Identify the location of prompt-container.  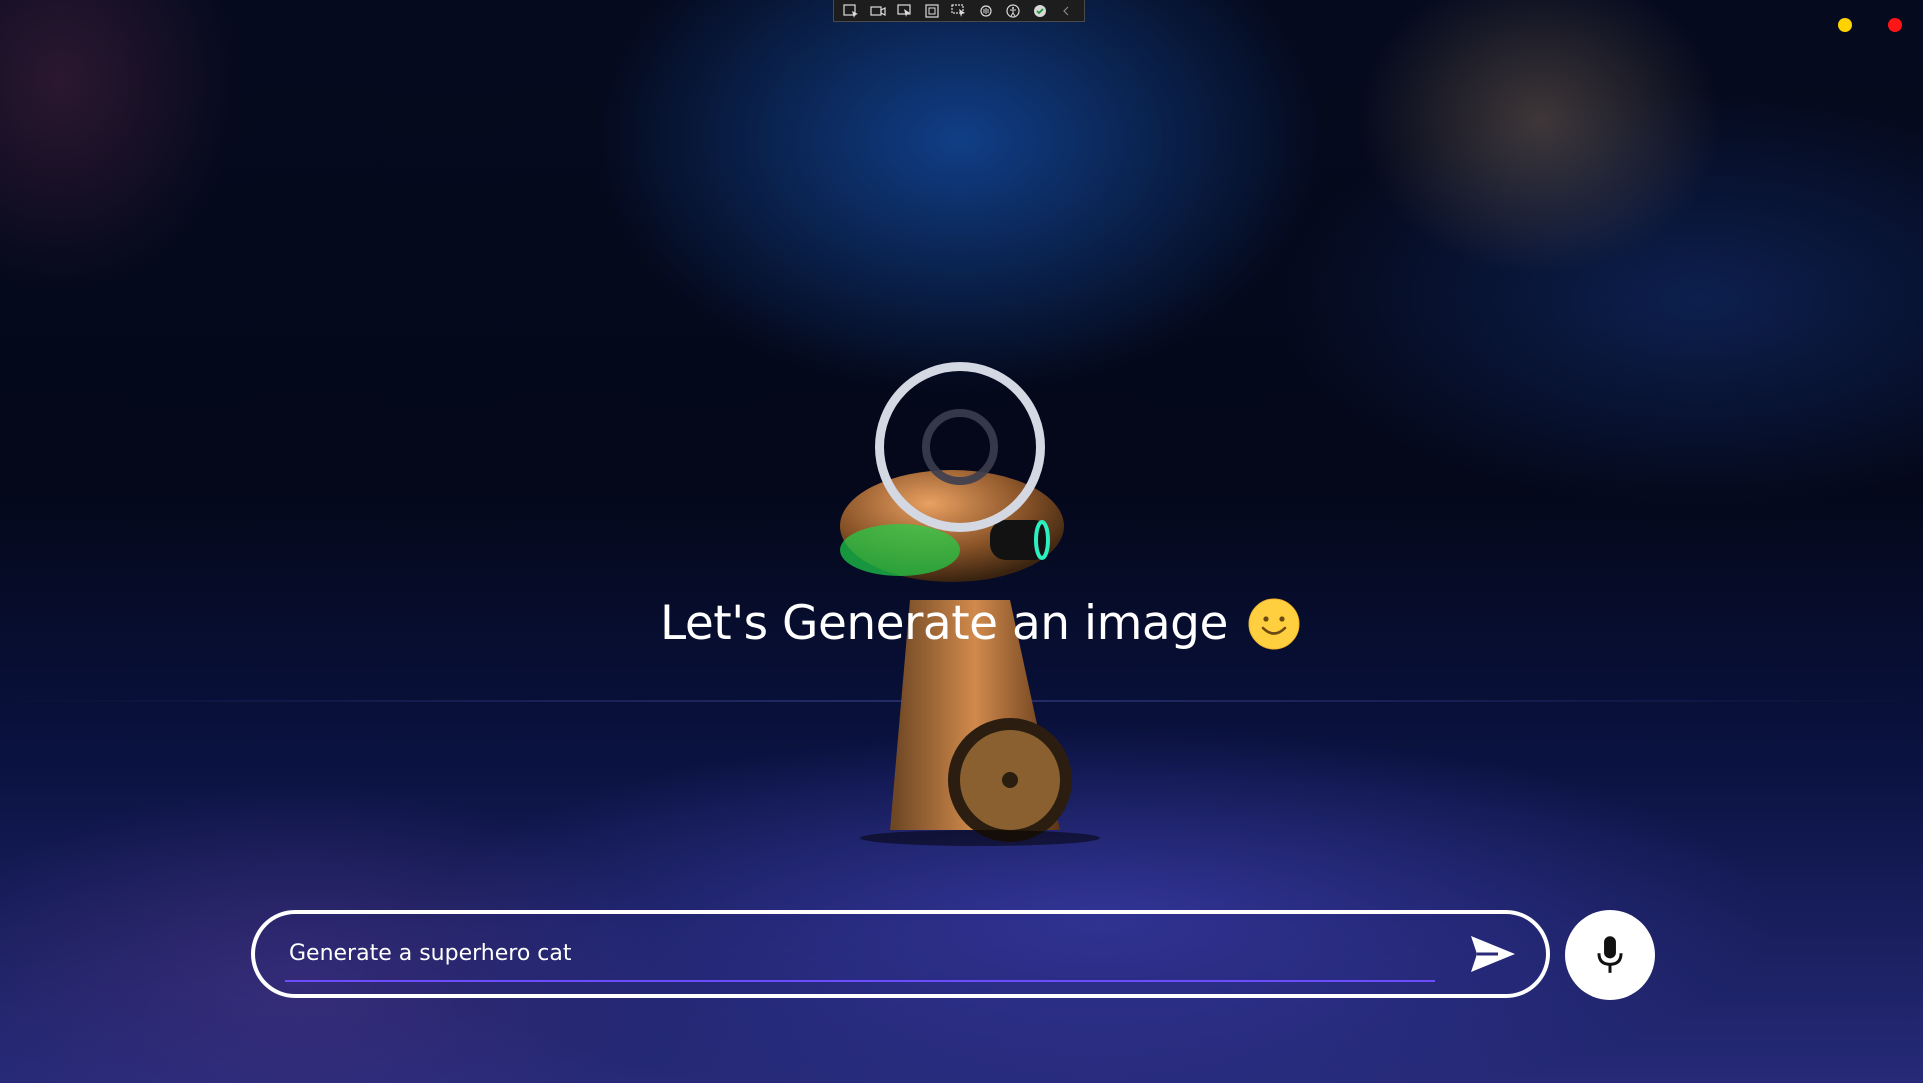
(900, 954).